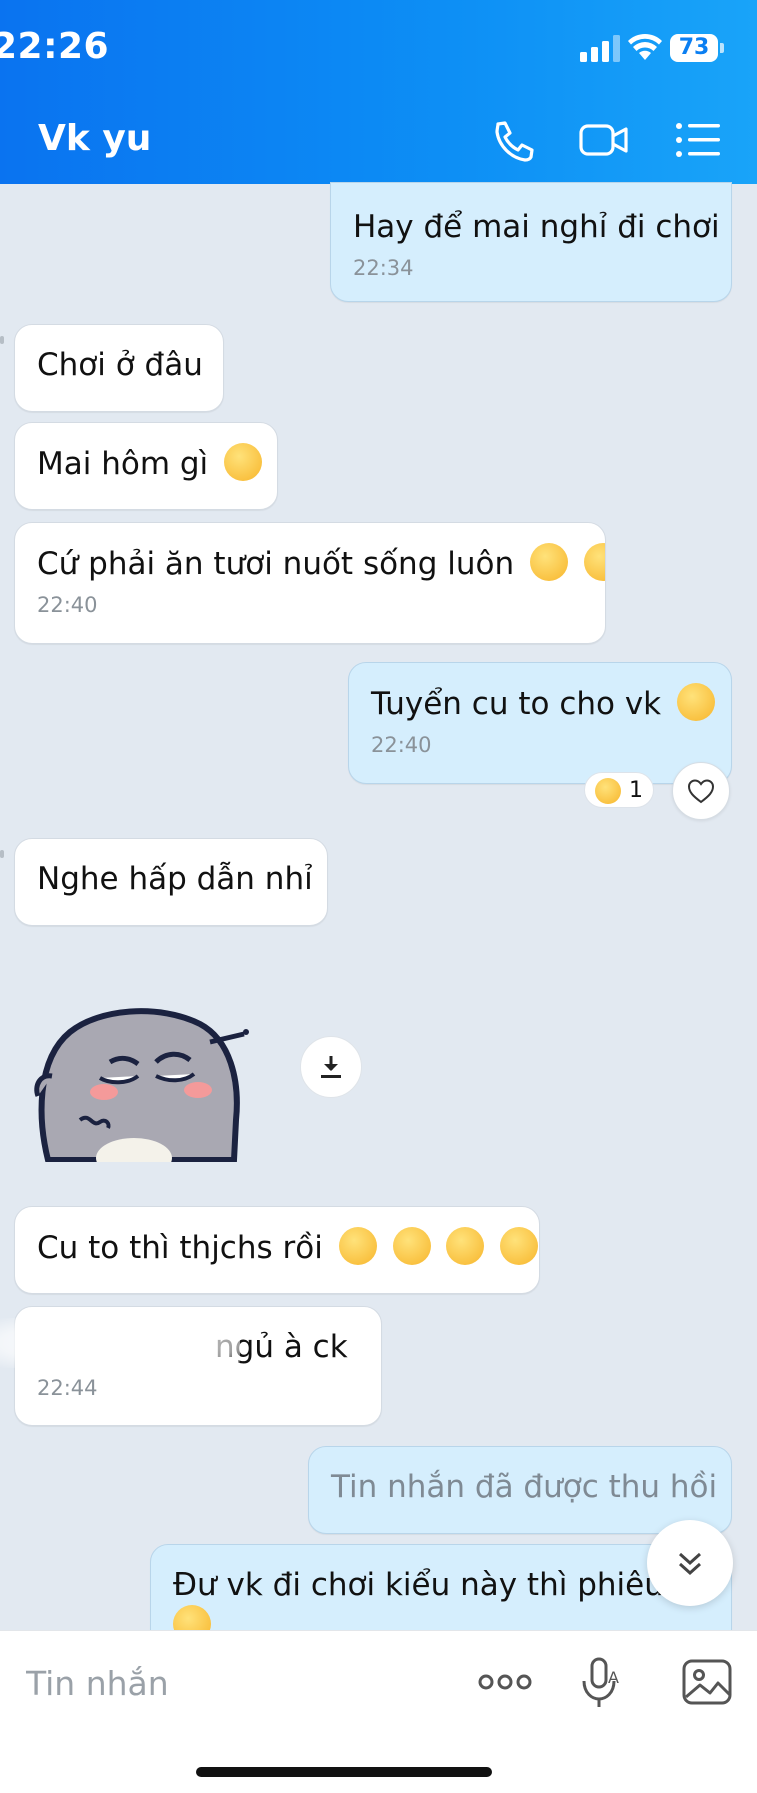 Image resolution: width=757 pixels, height=1793 pixels. I want to click on chat-title: Vk yu, so click(94, 138).